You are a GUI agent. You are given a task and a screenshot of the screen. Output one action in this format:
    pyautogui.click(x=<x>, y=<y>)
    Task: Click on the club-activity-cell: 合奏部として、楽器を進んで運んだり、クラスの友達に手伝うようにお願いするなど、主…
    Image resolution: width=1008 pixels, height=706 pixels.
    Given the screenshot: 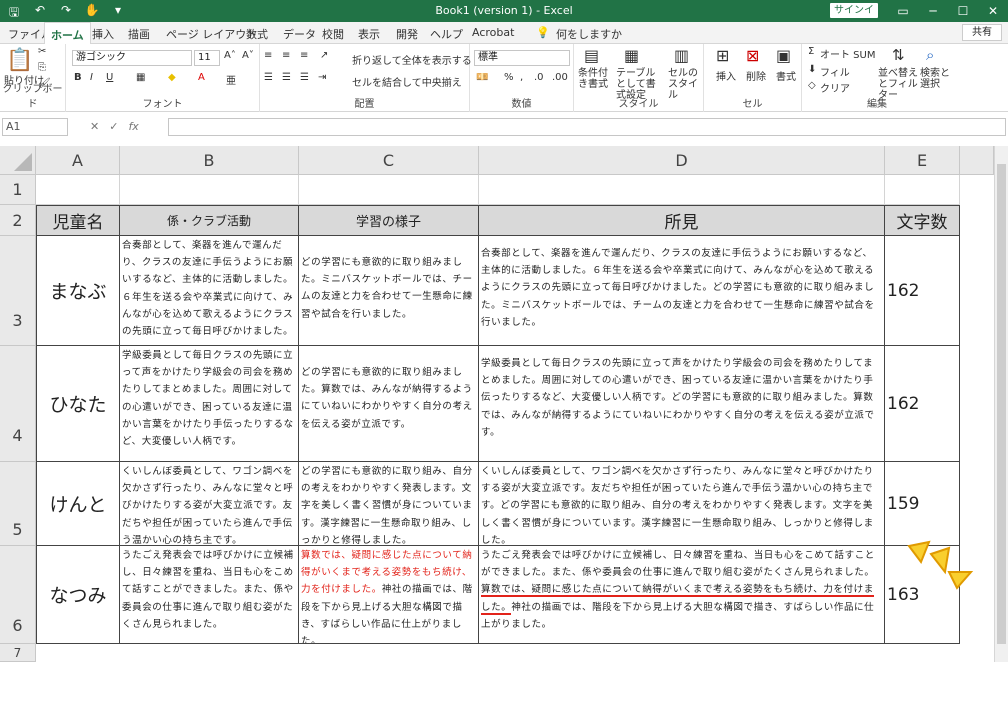 What is the action you would take?
    pyautogui.click(x=209, y=291)
    